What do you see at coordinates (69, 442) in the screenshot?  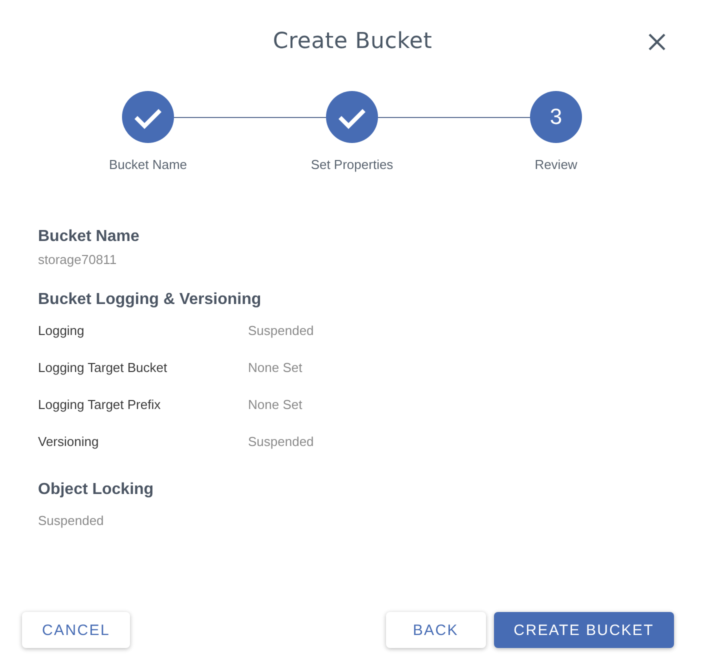 I see `property-label: Versioning` at bounding box center [69, 442].